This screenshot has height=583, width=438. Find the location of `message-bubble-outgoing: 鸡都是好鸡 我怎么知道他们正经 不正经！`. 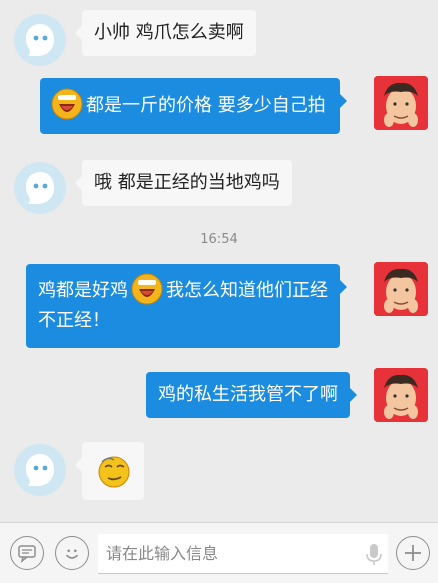

message-bubble-outgoing: 鸡都是好鸡 我怎么知道他们正经 不正经！ is located at coordinates (186, 306).